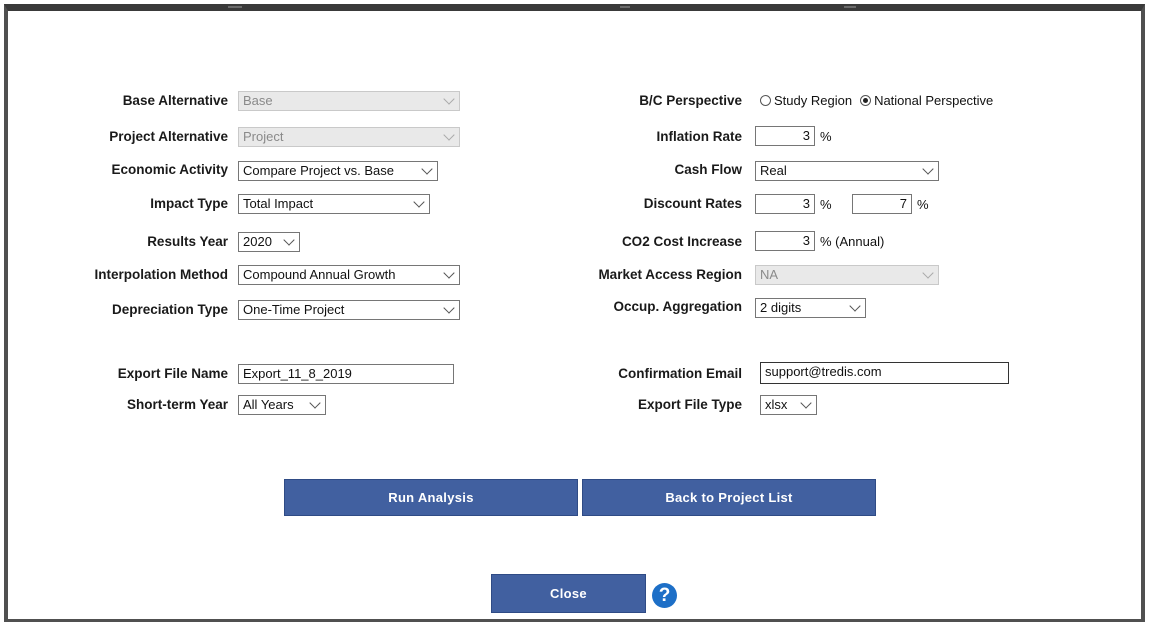  Describe the element at coordinates (690, 100) in the screenshot. I see `bc-perspective-label: B/C Perspective` at that location.